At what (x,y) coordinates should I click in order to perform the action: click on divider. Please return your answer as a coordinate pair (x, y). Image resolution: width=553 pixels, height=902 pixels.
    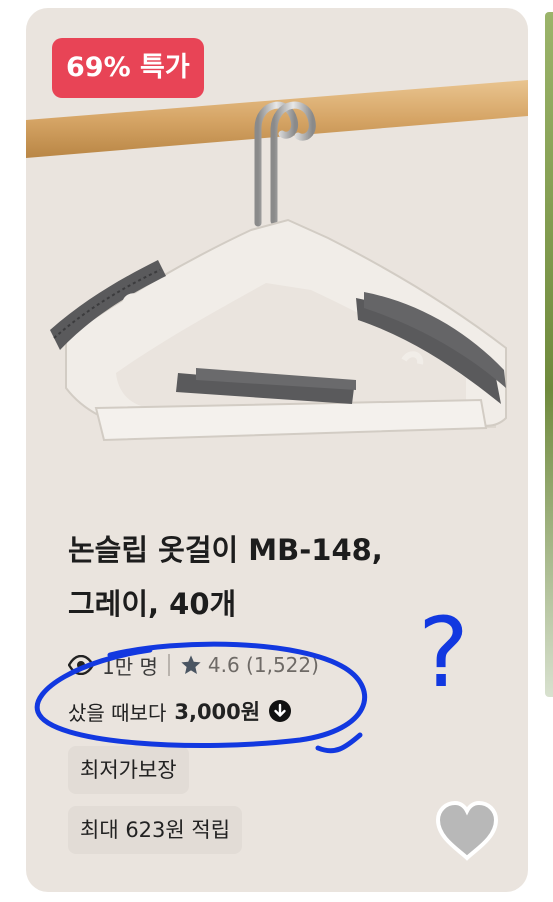
    Looking at the image, I should click on (168, 665).